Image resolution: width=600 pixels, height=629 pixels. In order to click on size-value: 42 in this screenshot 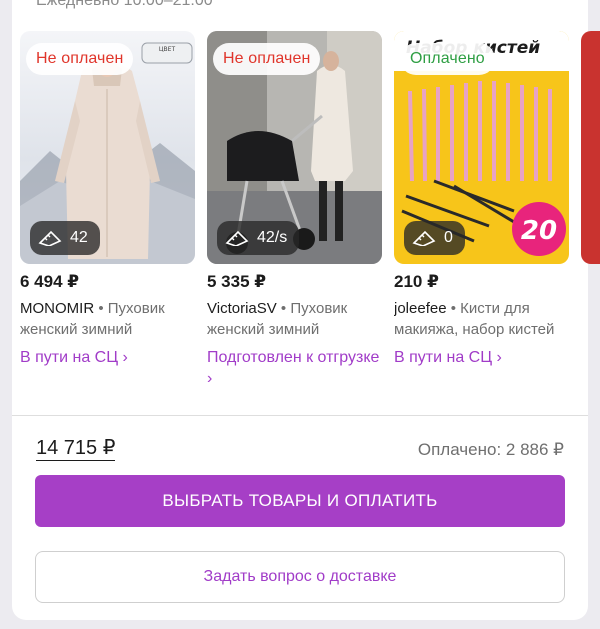, I will do `click(79, 237)`.